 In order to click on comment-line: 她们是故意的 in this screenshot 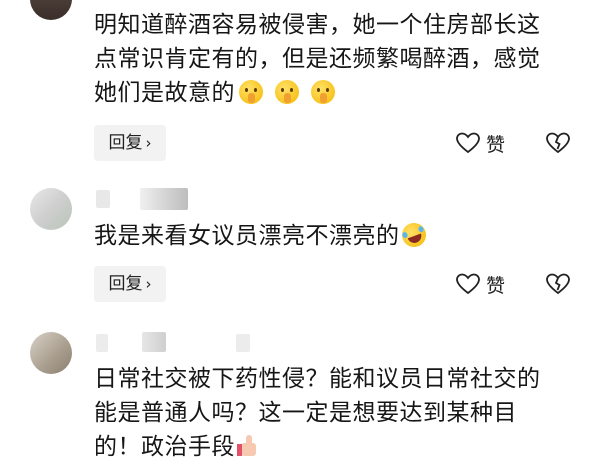, I will do `click(339, 93)`.